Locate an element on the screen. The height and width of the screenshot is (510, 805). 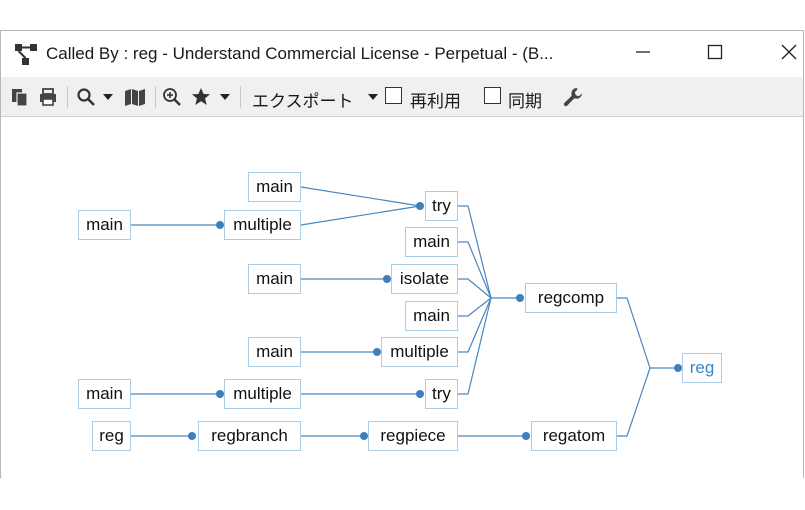
toolbar: エクスポート 再利用 同期 is located at coordinates (402, 97).